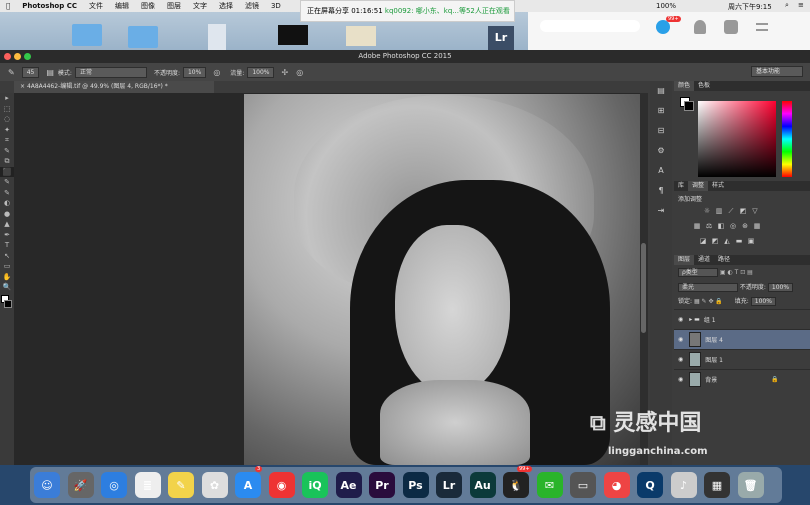  What do you see at coordinates (148, 6) in the screenshot?
I see `menu-image: 图像` at bounding box center [148, 6].